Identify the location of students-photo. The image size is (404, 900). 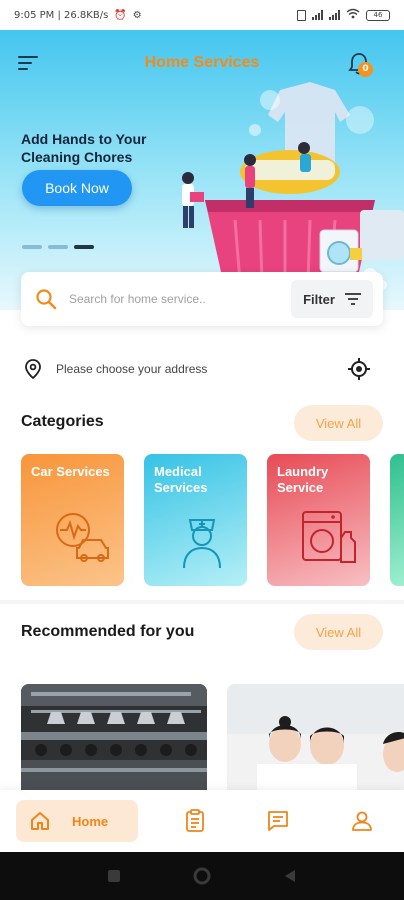
(315, 737).